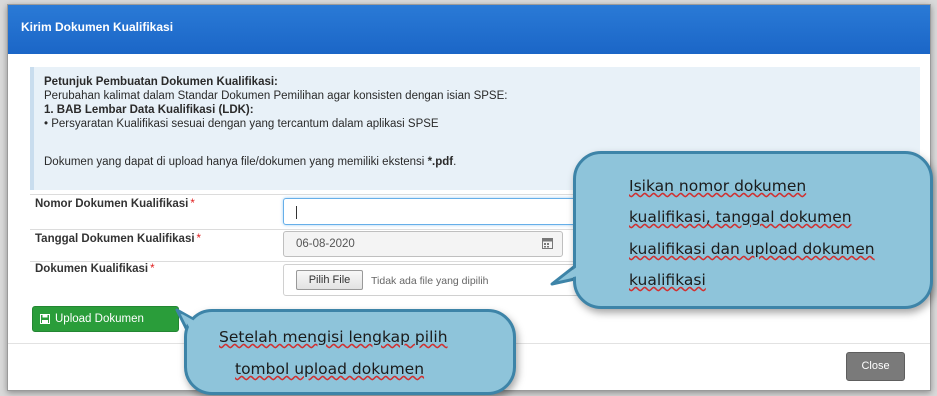  Describe the element at coordinates (45, 319) in the screenshot. I see `save-icon` at that location.